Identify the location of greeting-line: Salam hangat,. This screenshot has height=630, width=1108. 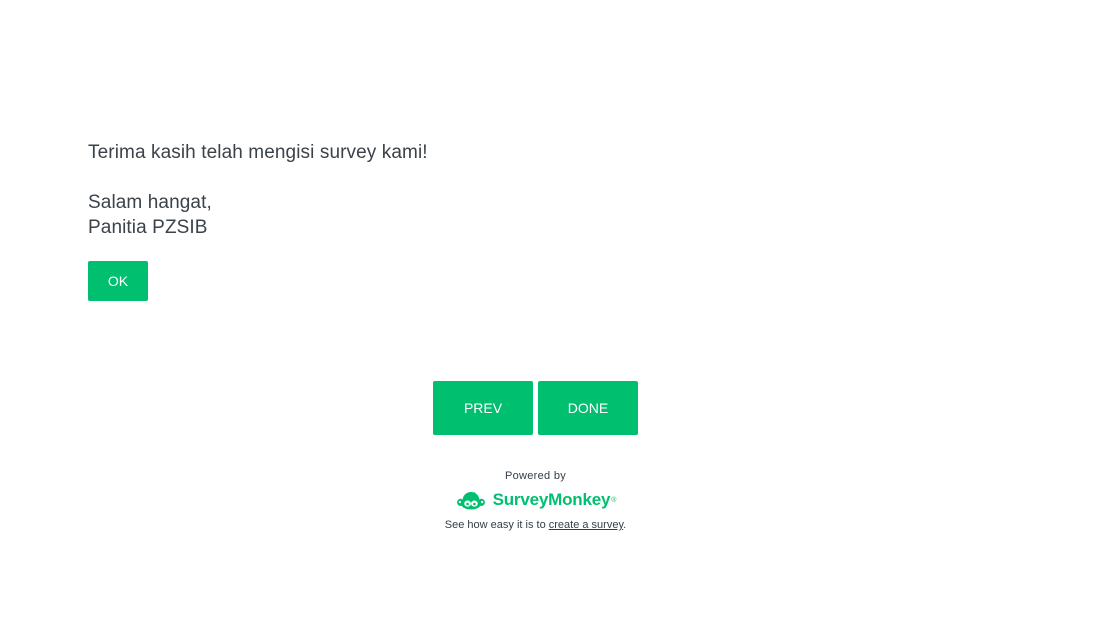
(150, 202).